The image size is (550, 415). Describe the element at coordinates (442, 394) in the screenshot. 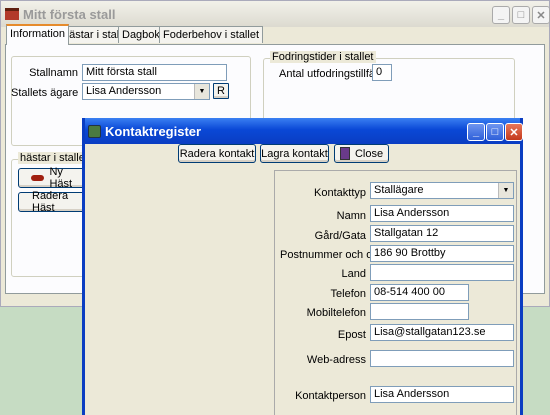

I see `kontaktperson-input: Lisa Andersson` at that location.